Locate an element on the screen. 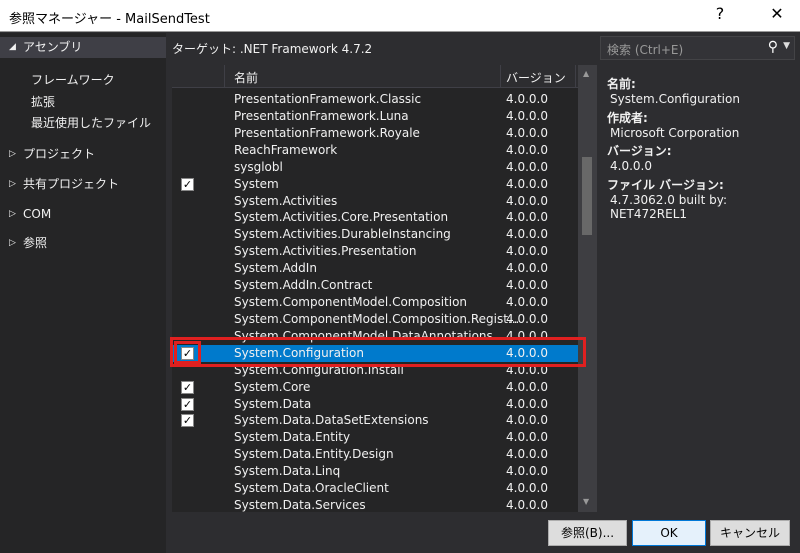  highlight-annotation is located at coordinates (378, 352).